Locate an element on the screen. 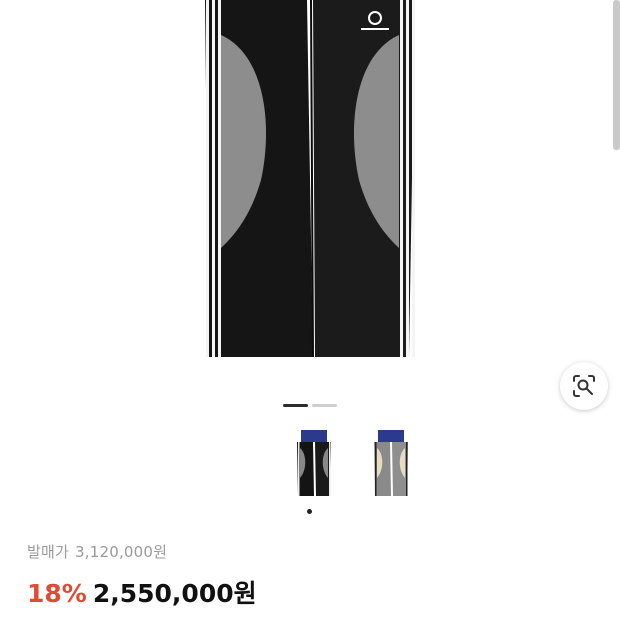  image-search-button is located at coordinates (584, 386).